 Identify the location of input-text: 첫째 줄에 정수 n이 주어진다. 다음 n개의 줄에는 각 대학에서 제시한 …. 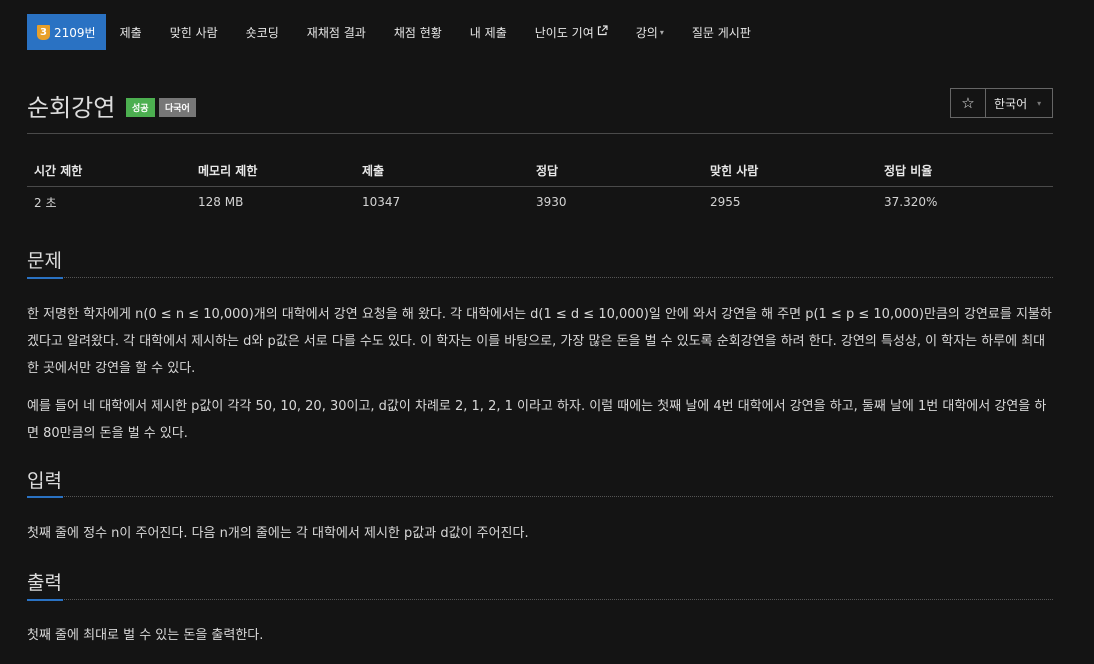
(278, 533).